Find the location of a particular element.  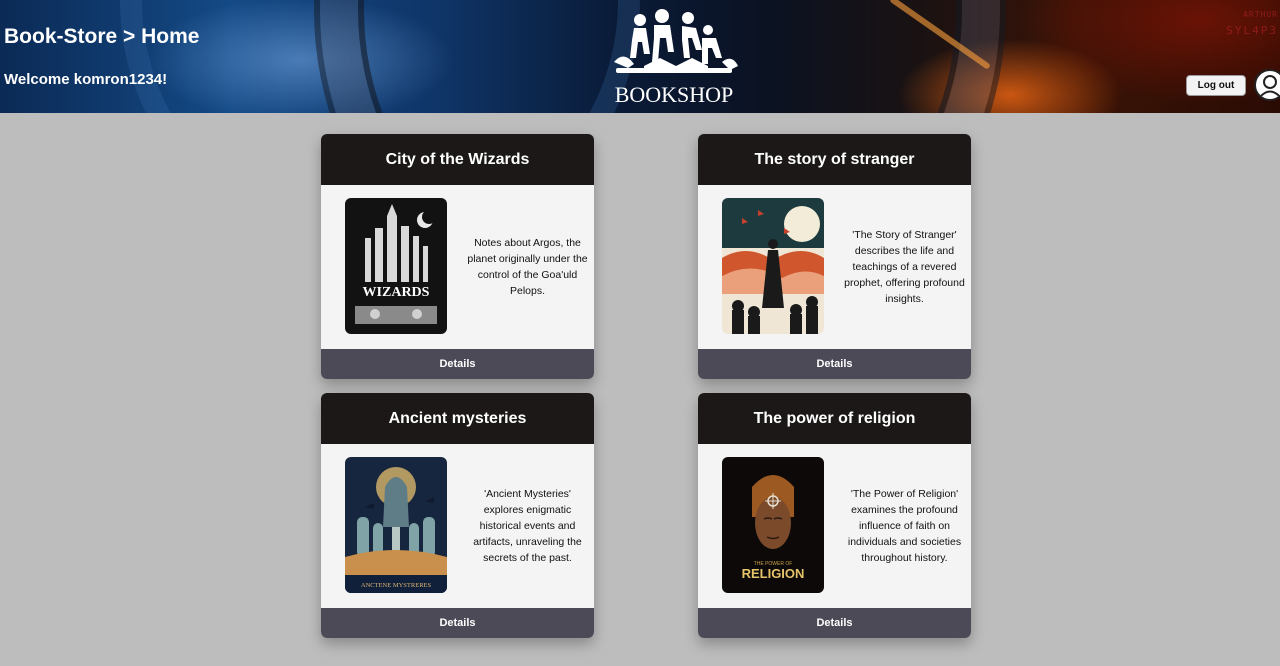

corner-text-line1: ARTHUR is located at coordinates (1260, 14).